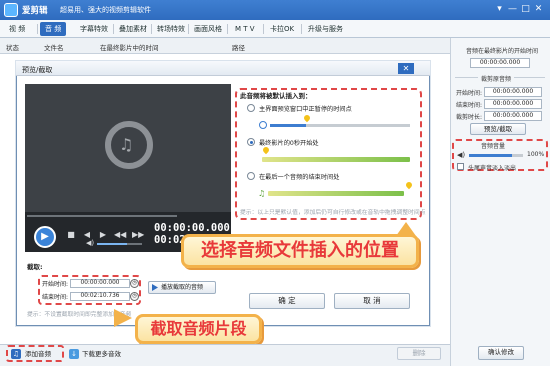  Describe the element at coordinates (103, 235) in the screenshot. I see `next-frame-icon: ▶` at that location.